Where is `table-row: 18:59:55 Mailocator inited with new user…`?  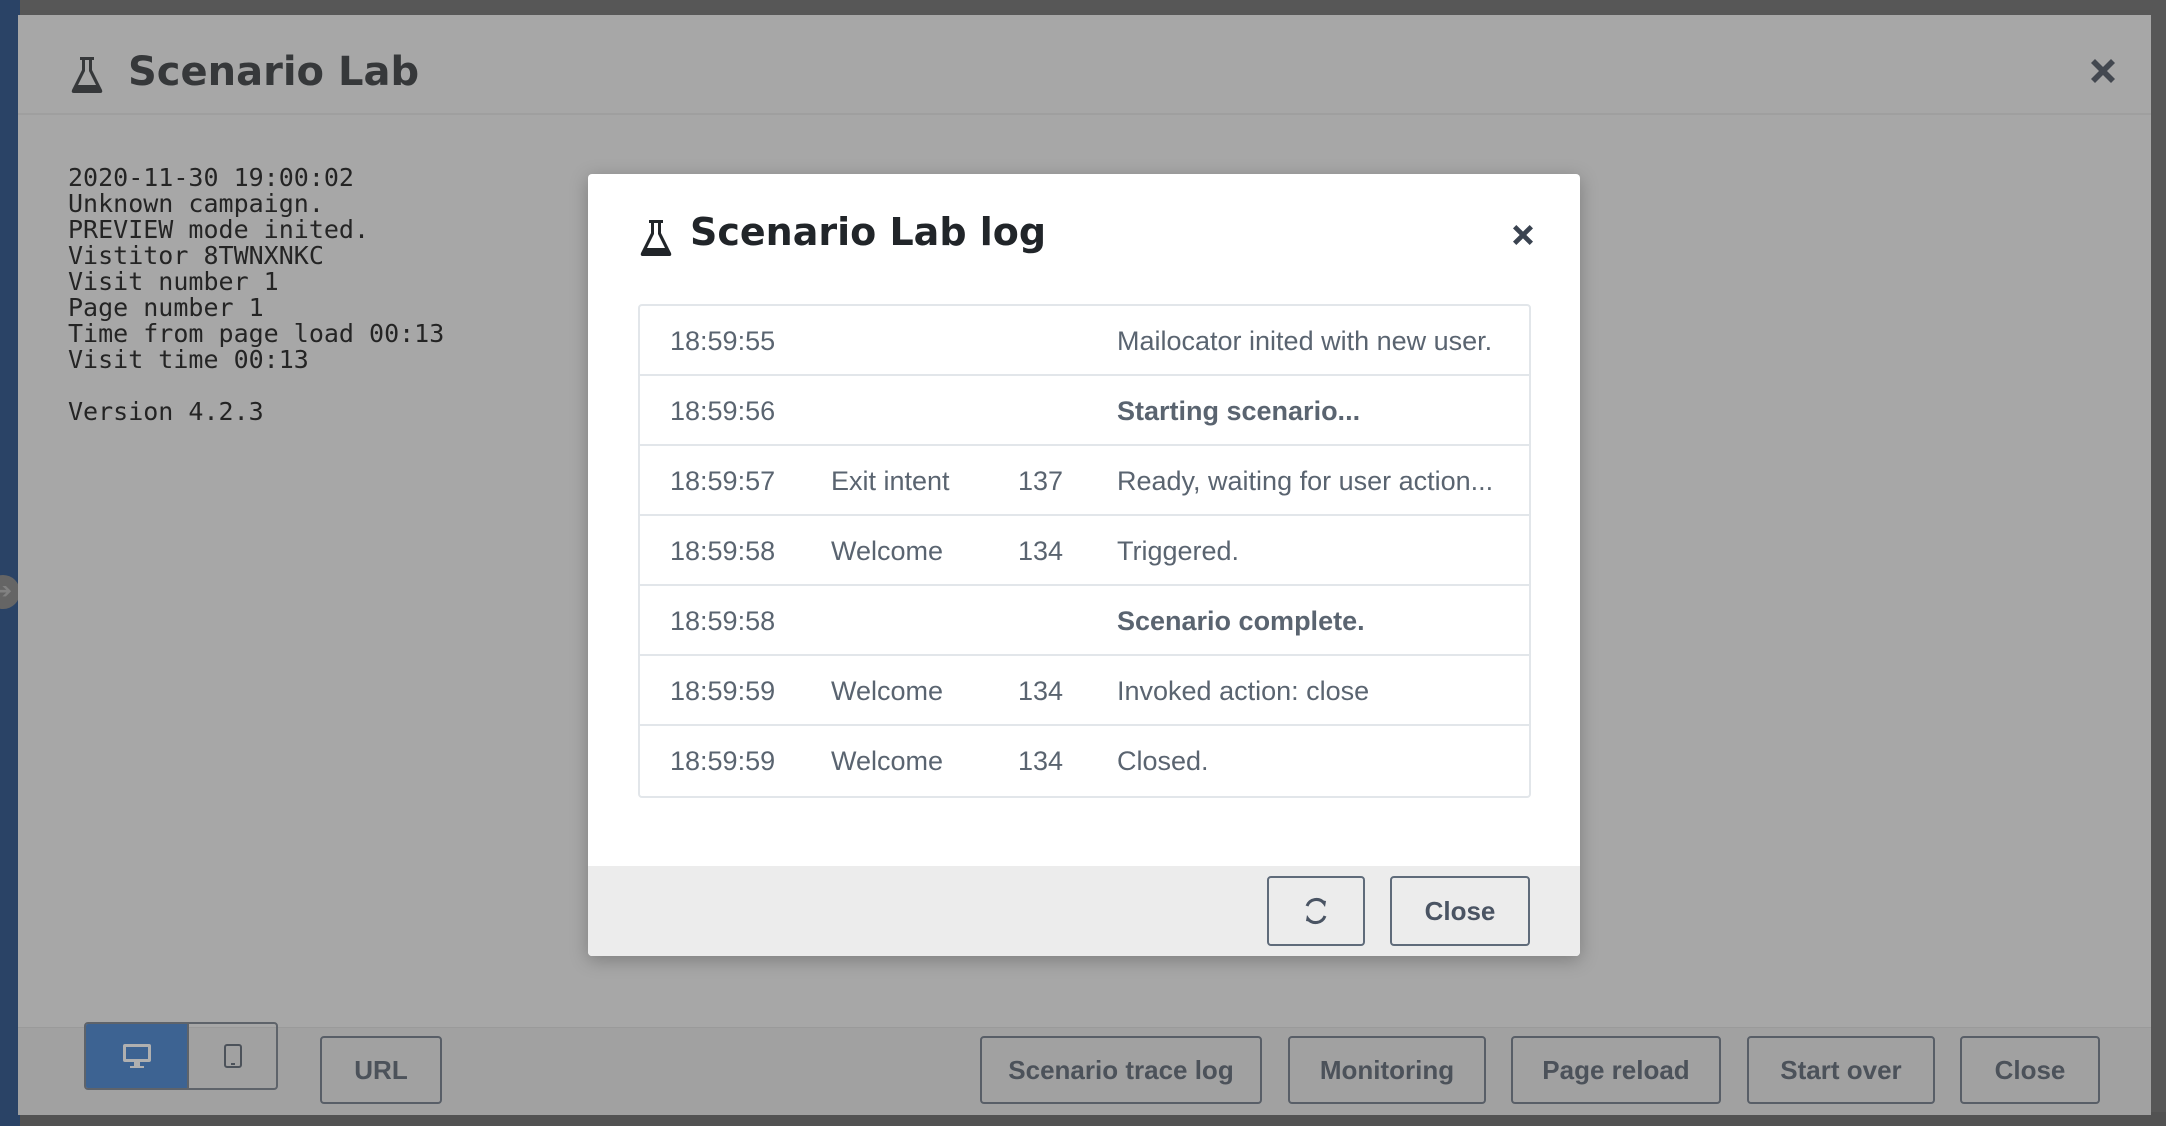
table-row: 18:59:55 Mailocator inited with new user… is located at coordinates (1084, 341).